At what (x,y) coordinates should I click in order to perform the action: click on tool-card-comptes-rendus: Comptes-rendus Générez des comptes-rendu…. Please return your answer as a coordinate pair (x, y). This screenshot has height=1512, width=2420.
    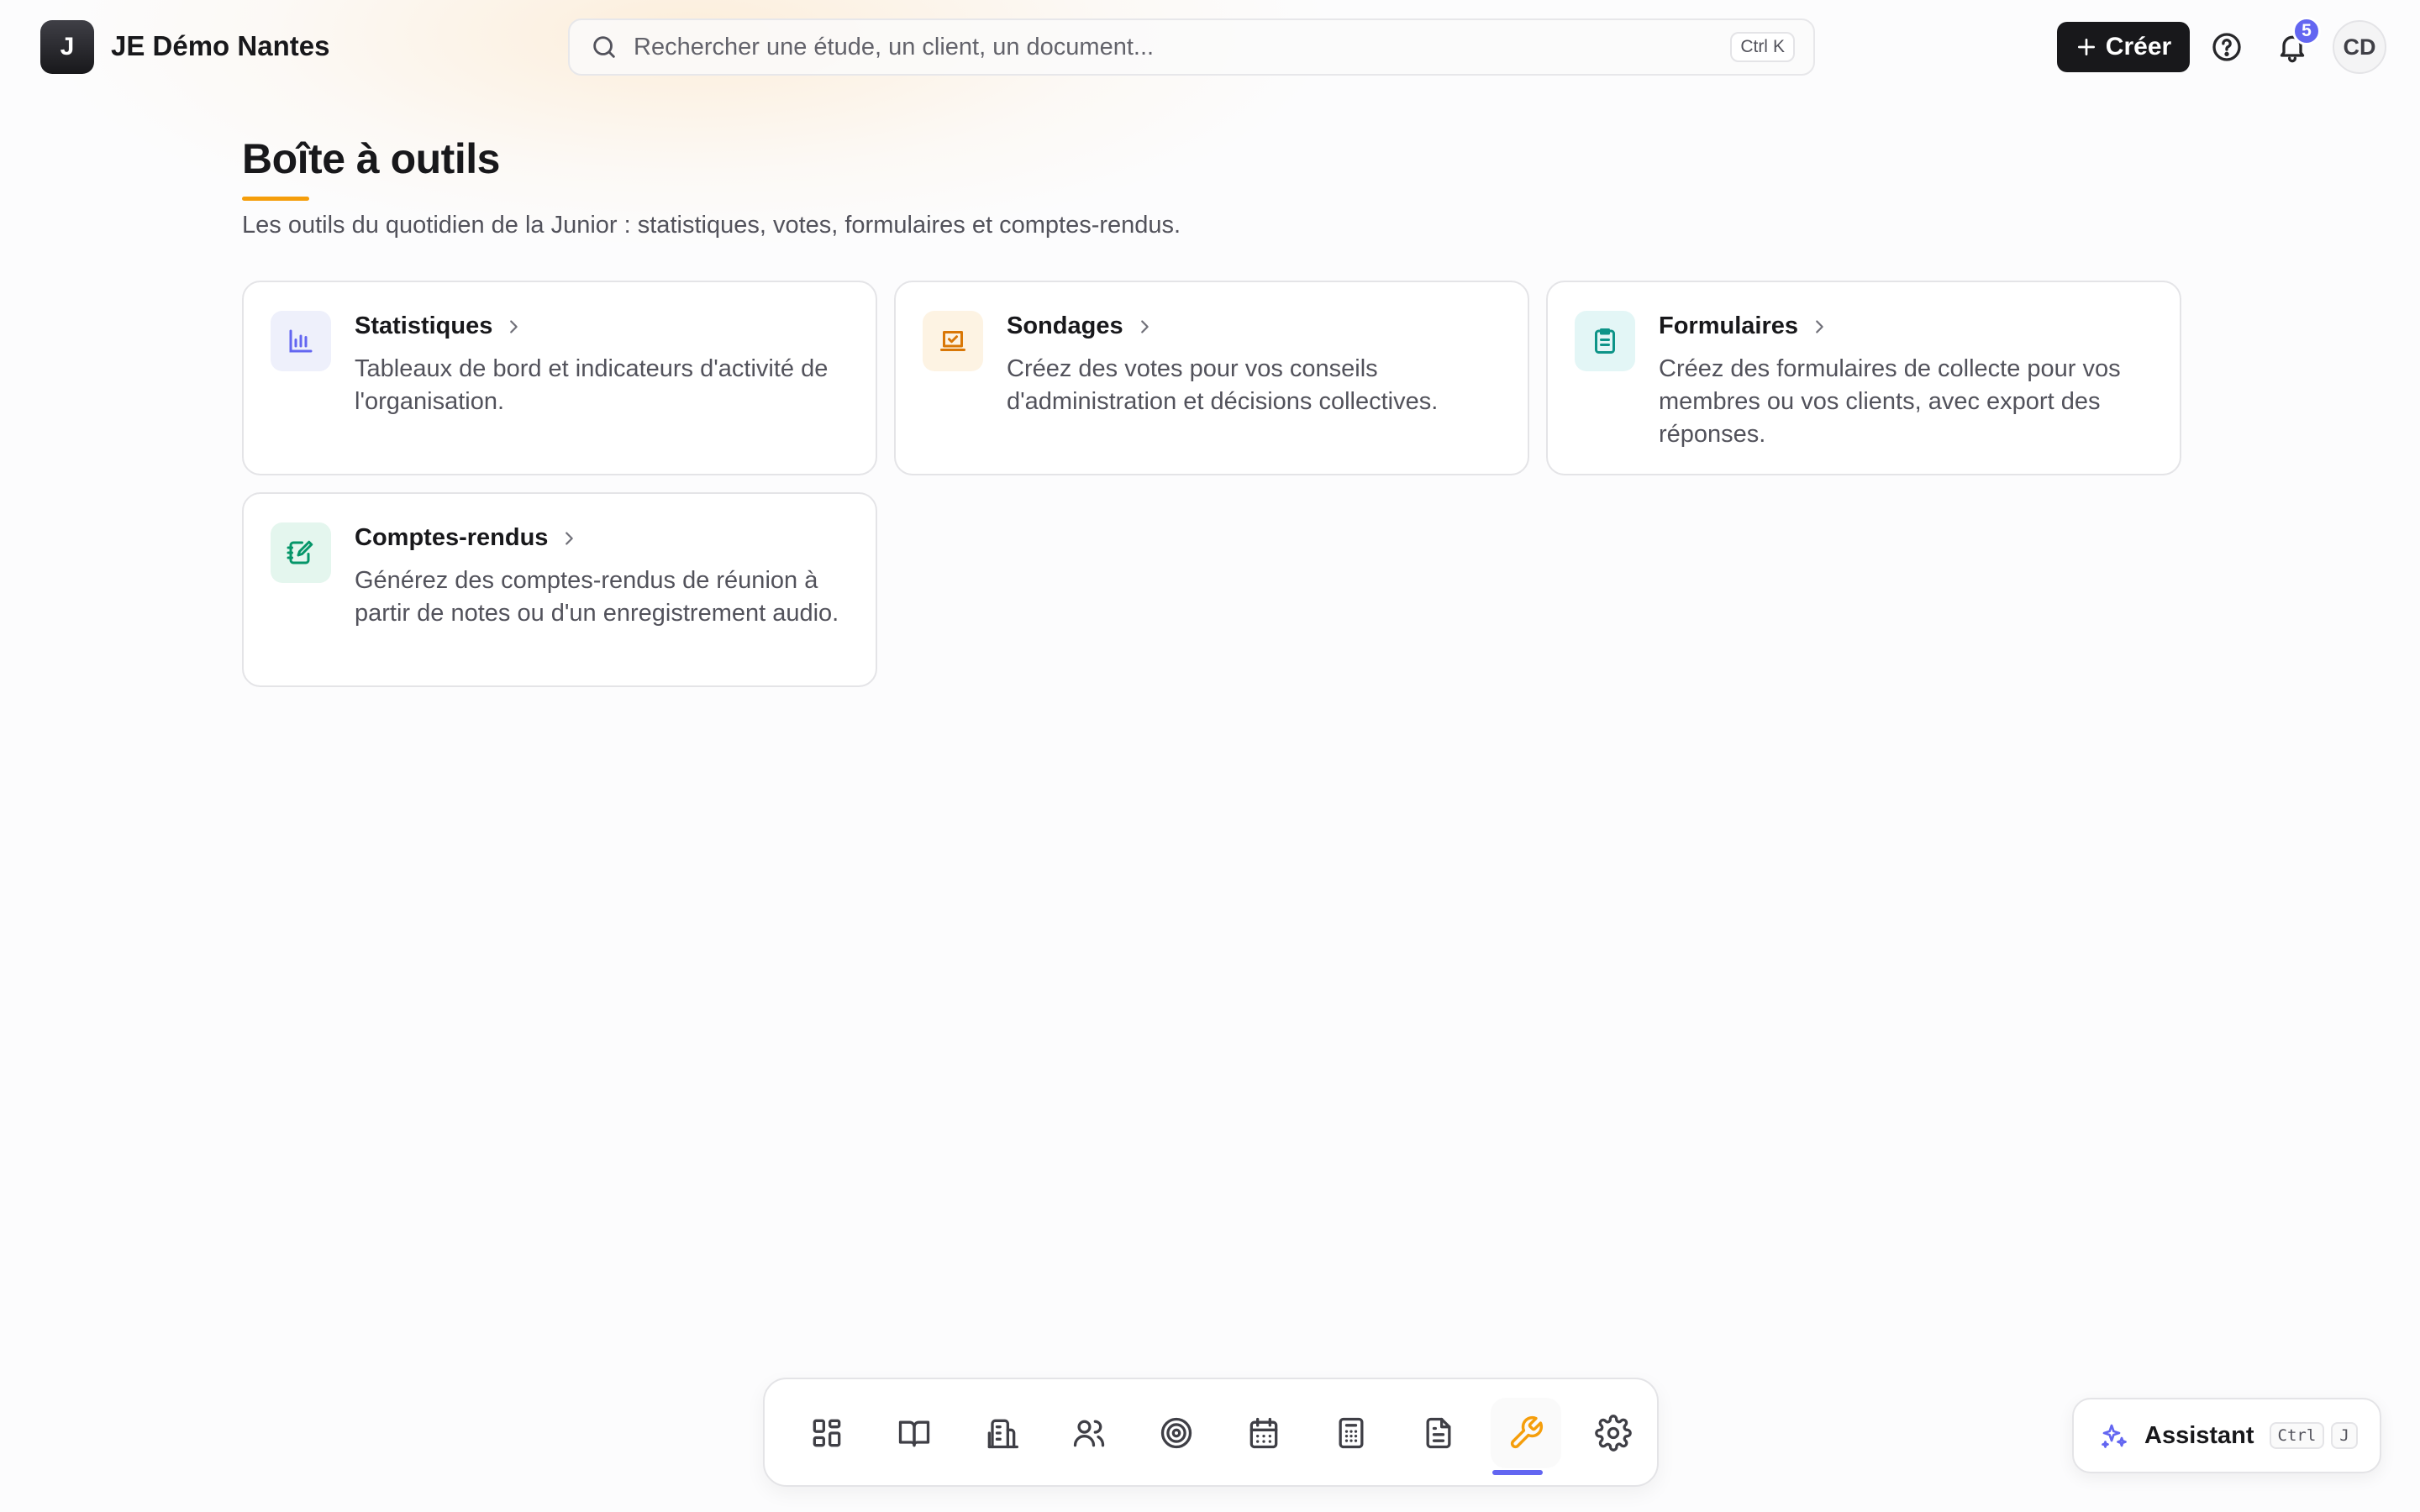
    Looking at the image, I should click on (559, 589).